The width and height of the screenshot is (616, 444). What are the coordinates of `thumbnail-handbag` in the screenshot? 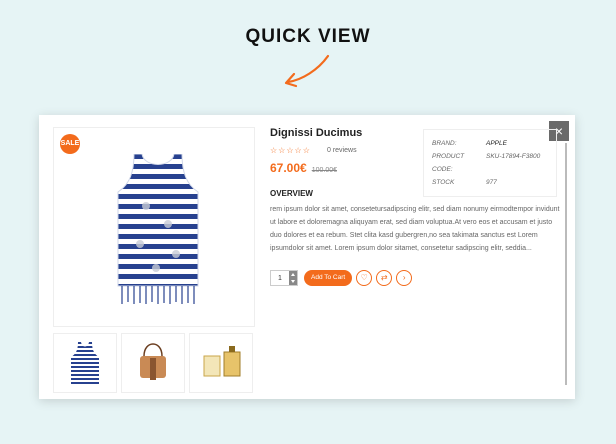 It's located at (153, 363).